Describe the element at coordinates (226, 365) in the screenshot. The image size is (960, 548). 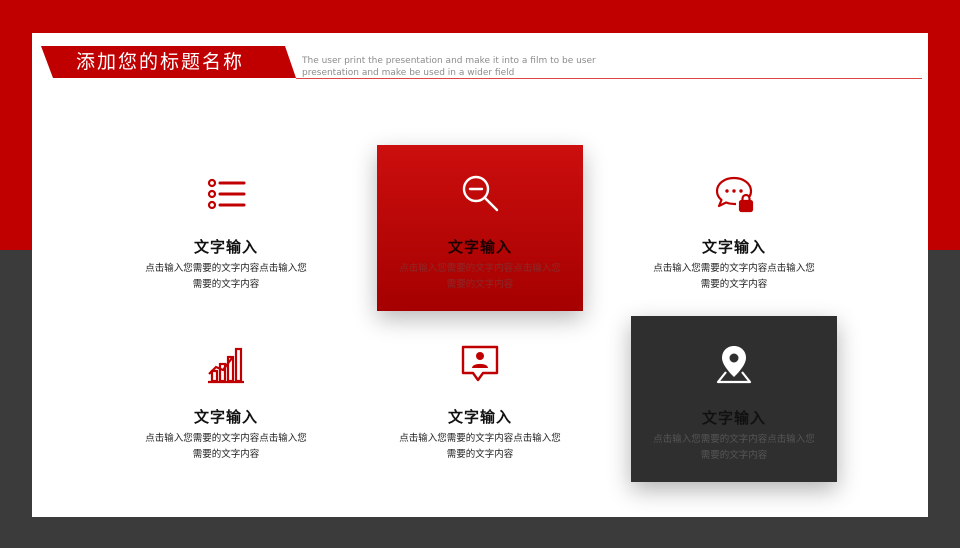
I see `signal-chart-icon` at that location.